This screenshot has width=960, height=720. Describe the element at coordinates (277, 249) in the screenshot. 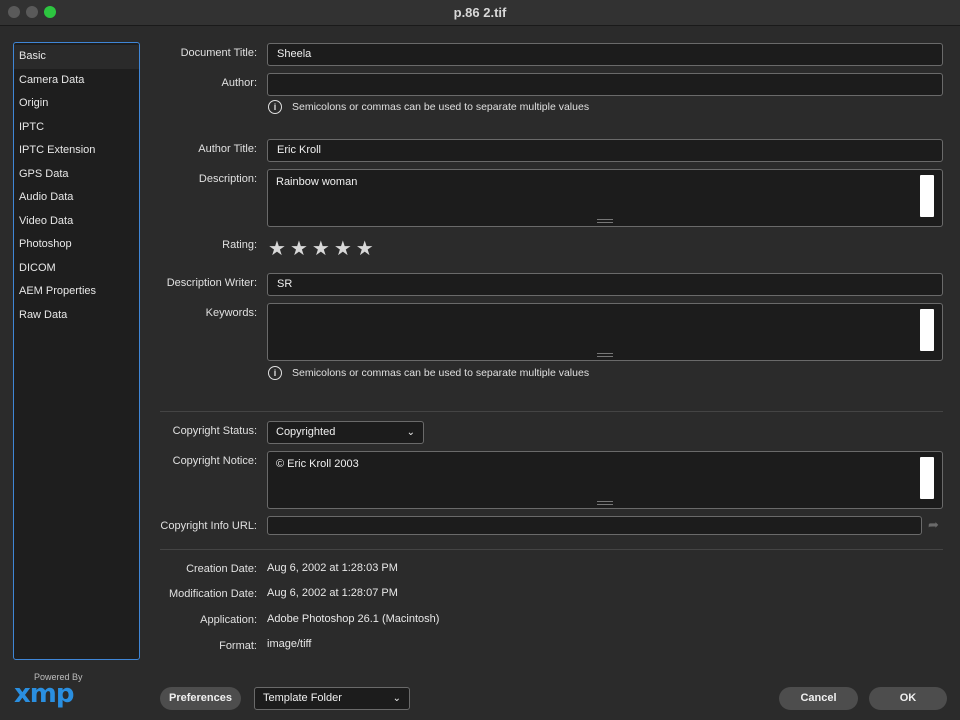

I see `rating-star-1-icon: ★` at that location.